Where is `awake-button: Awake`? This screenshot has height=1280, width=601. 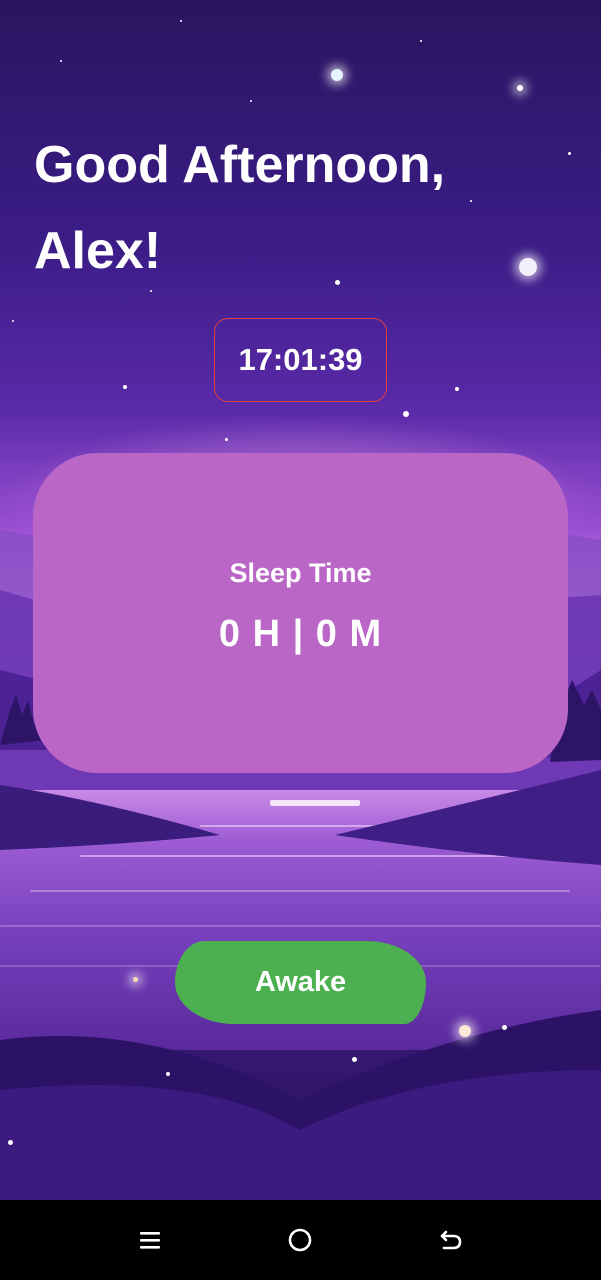 awake-button: Awake is located at coordinates (300, 982).